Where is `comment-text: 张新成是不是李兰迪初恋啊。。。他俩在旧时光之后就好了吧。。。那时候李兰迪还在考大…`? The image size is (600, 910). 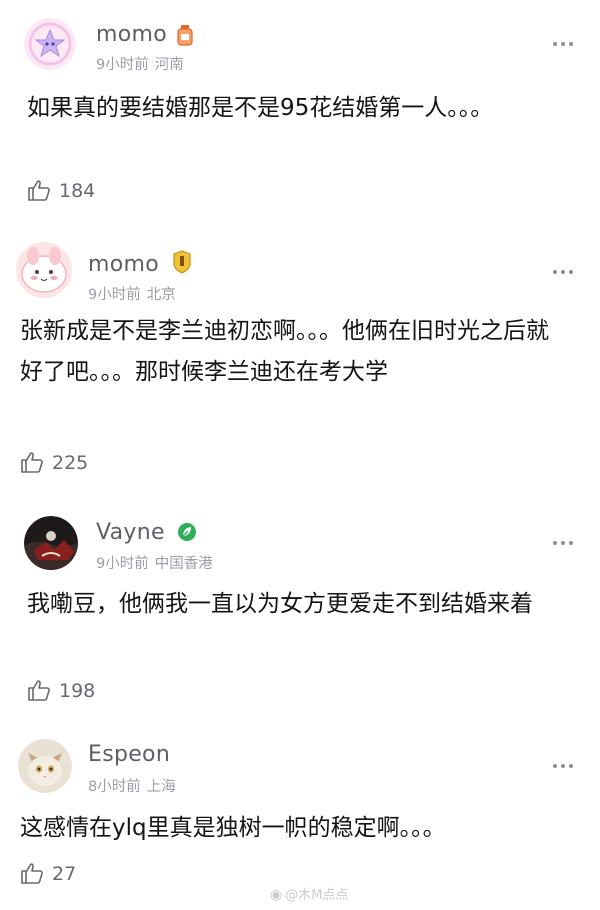
comment-text: 张新成是不是李兰迪初恋啊。。。他俩在旧时光之后就好了吧。。。那时候李兰迪还在考大… is located at coordinates (284, 351).